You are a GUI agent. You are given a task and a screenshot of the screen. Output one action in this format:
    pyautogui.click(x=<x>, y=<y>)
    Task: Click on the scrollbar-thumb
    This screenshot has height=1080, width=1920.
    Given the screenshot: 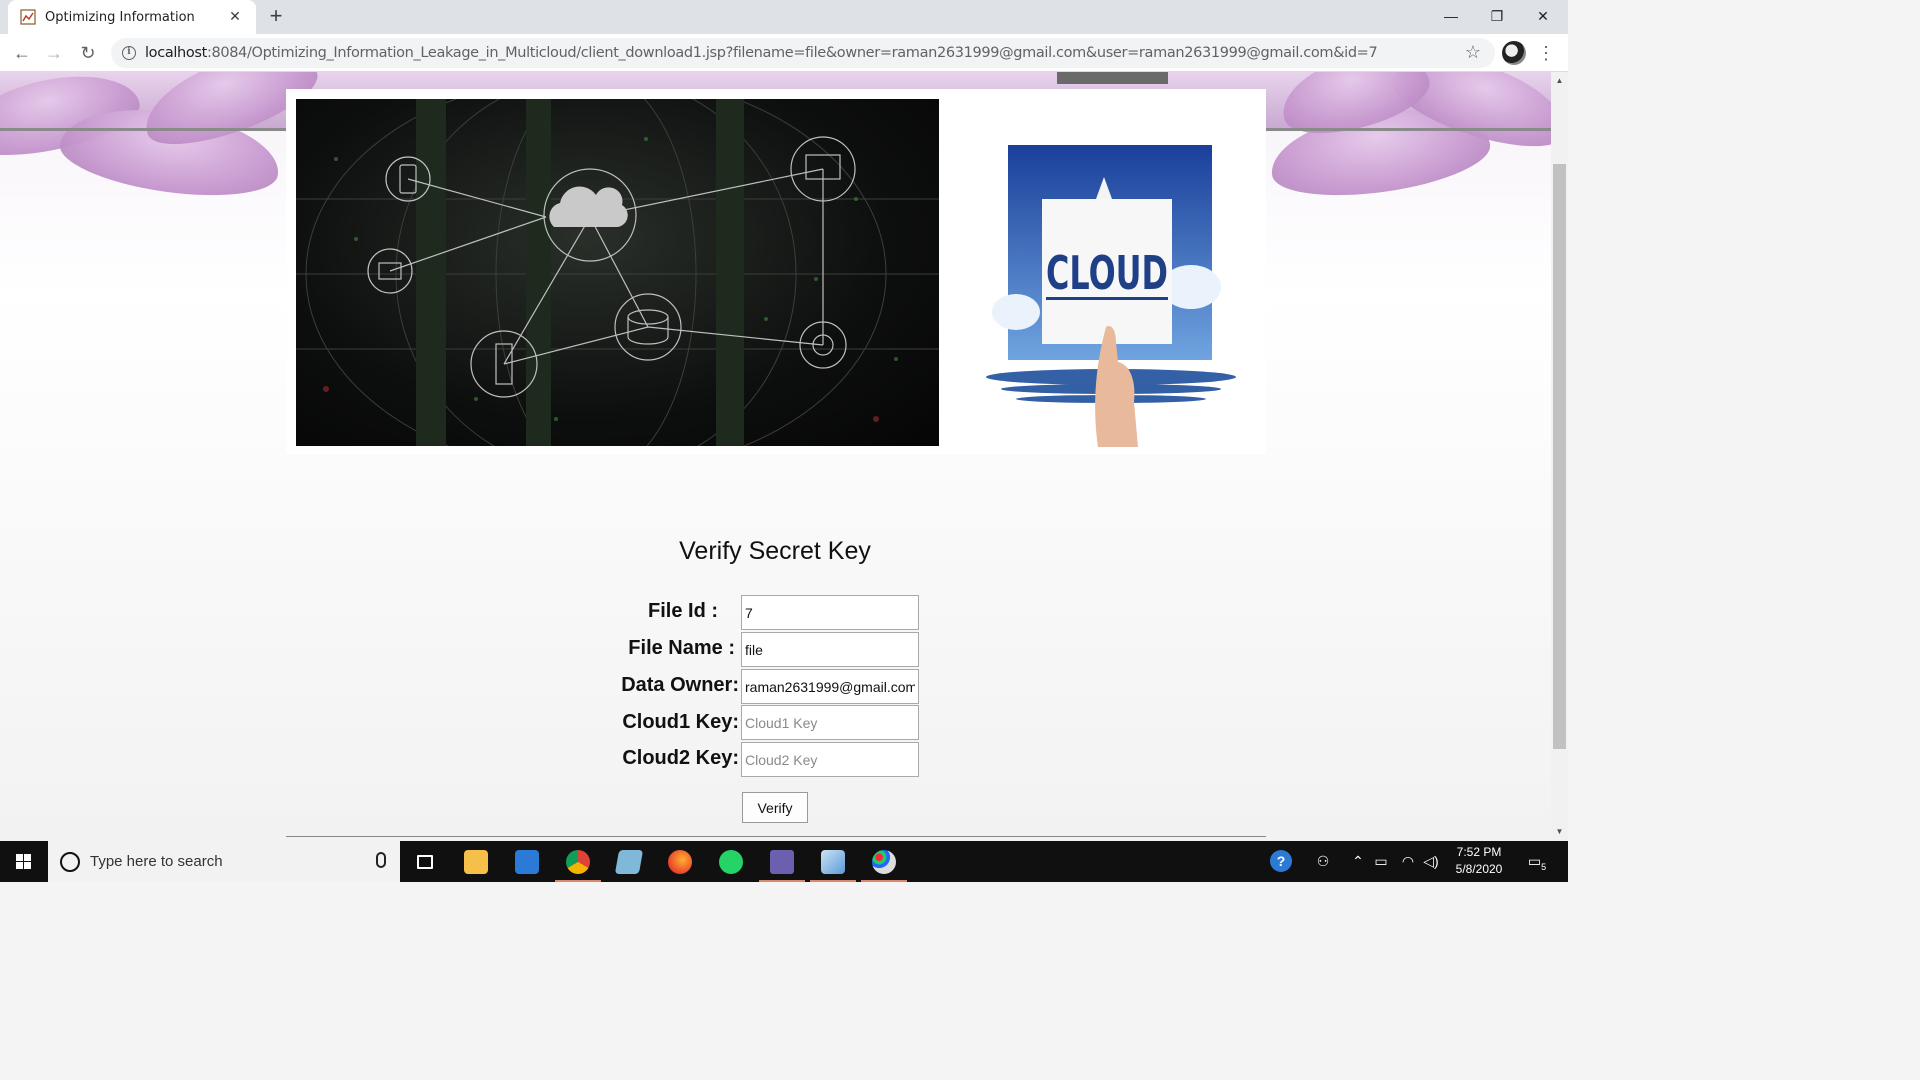 What is the action you would take?
    pyautogui.click(x=1559, y=456)
    